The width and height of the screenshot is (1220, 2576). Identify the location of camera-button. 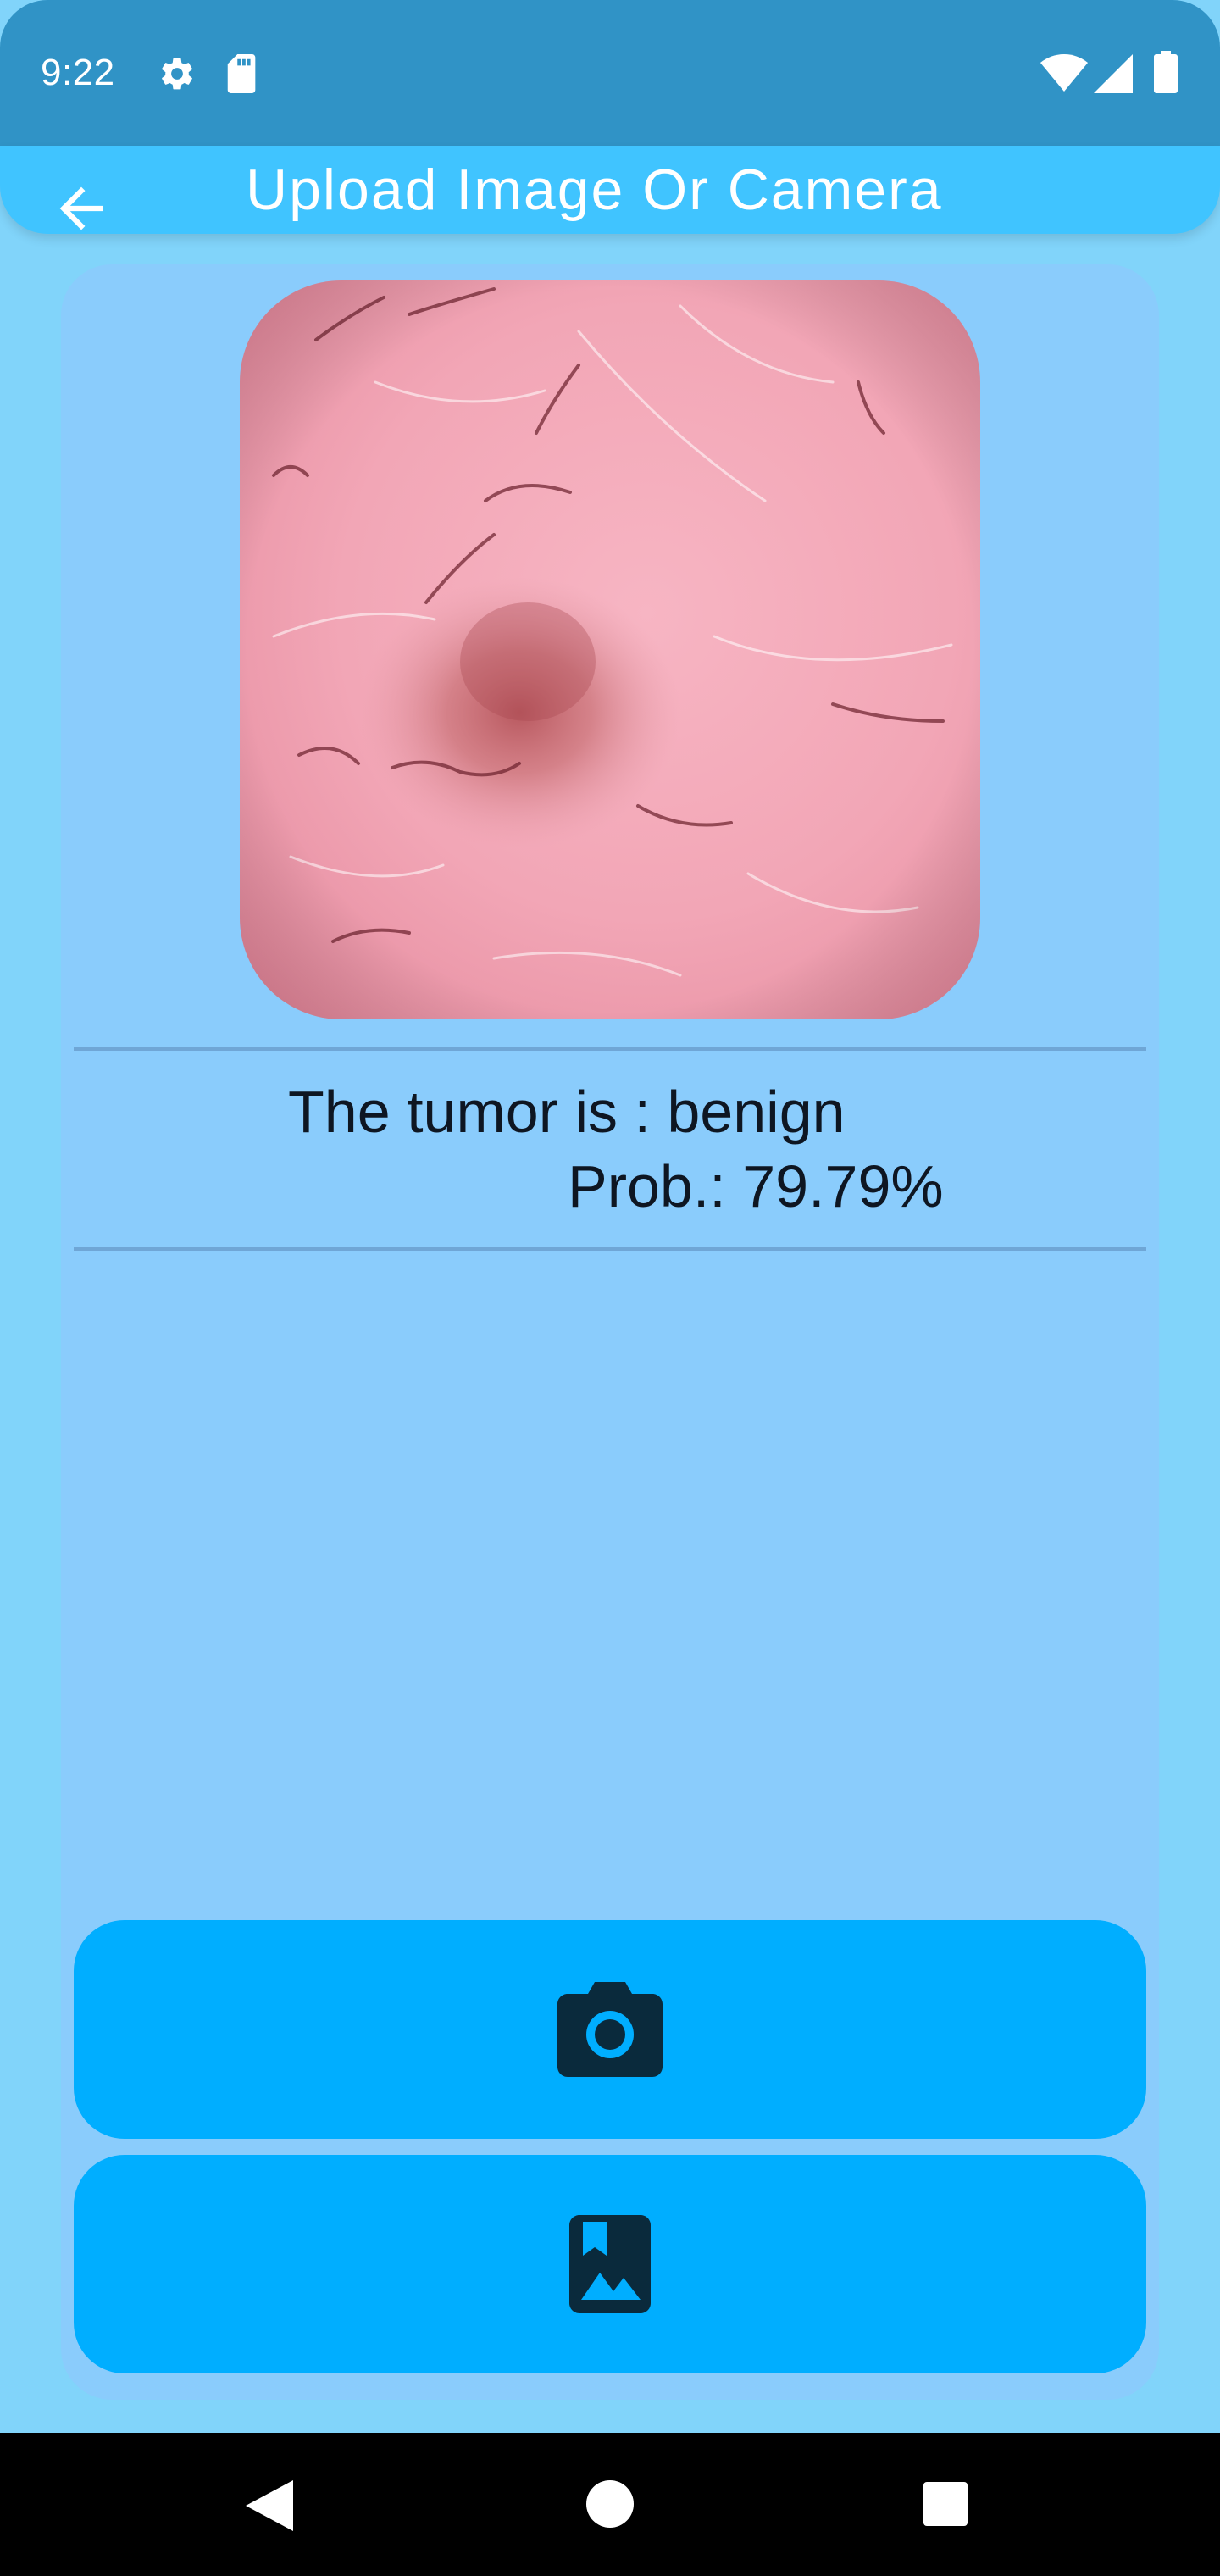
(610, 2029).